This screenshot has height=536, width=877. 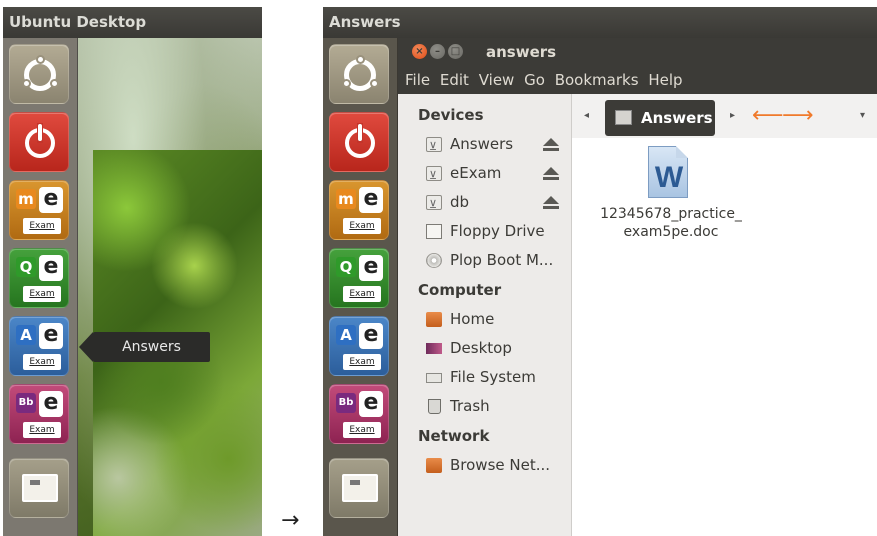 What do you see at coordinates (862, 116) in the screenshot?
I see `view-dropdown-icon: ▾` at bounding box center [862, 116].